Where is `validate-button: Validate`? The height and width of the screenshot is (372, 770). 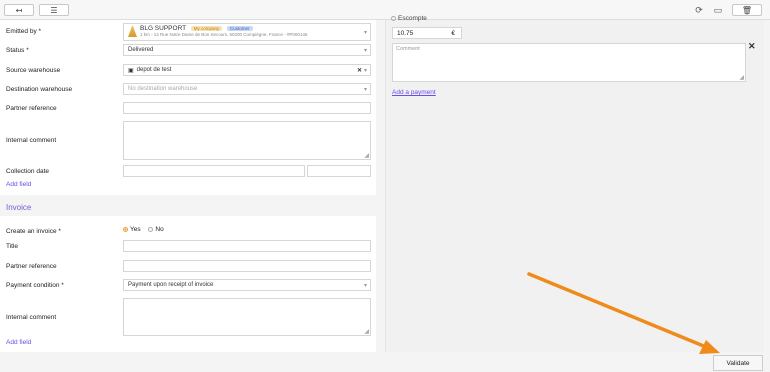 validate-button: Validate is located at coordinates (738, 363).